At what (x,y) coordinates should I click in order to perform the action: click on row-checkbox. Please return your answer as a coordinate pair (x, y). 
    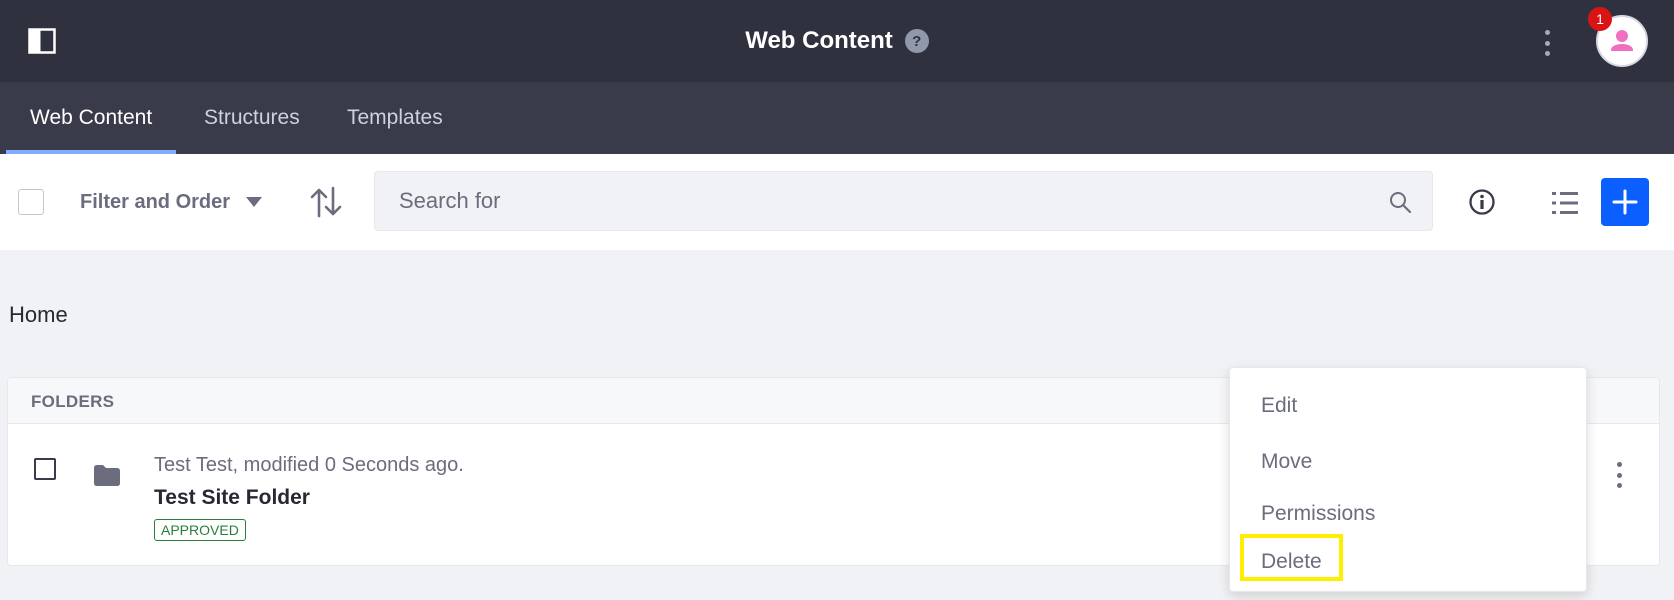
    Looking at the image, I should click on (45, 469).